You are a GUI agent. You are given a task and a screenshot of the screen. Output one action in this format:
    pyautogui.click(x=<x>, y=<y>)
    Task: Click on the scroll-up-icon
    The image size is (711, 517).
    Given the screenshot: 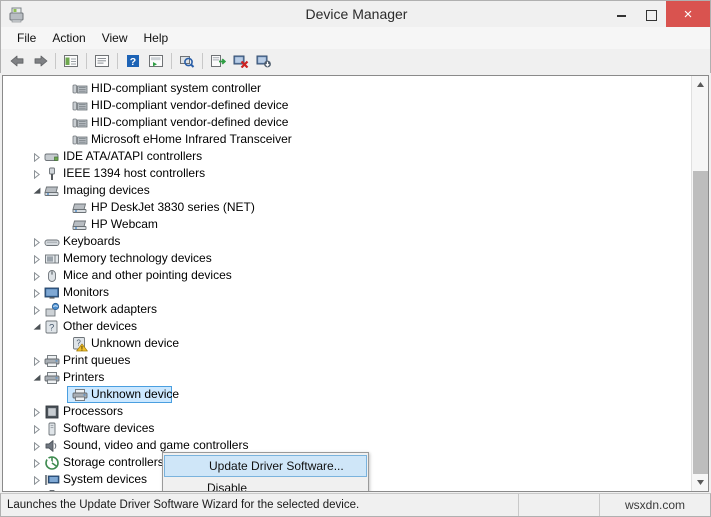 What is the action you would take?
    pyautogui.click(x=700, y=84)
    